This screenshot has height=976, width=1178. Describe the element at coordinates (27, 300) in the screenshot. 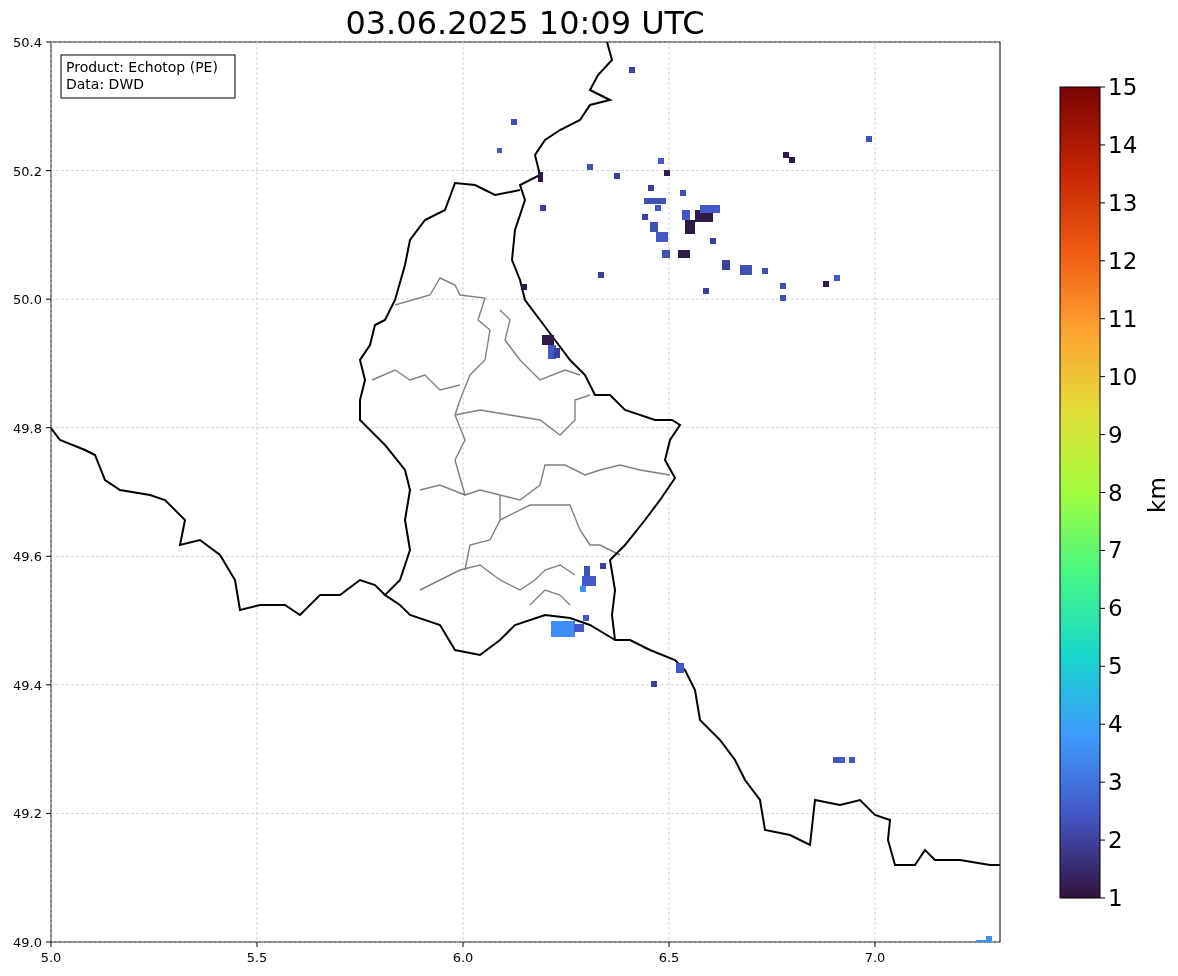

I see `axis-tick-label: 50.0` at that location.